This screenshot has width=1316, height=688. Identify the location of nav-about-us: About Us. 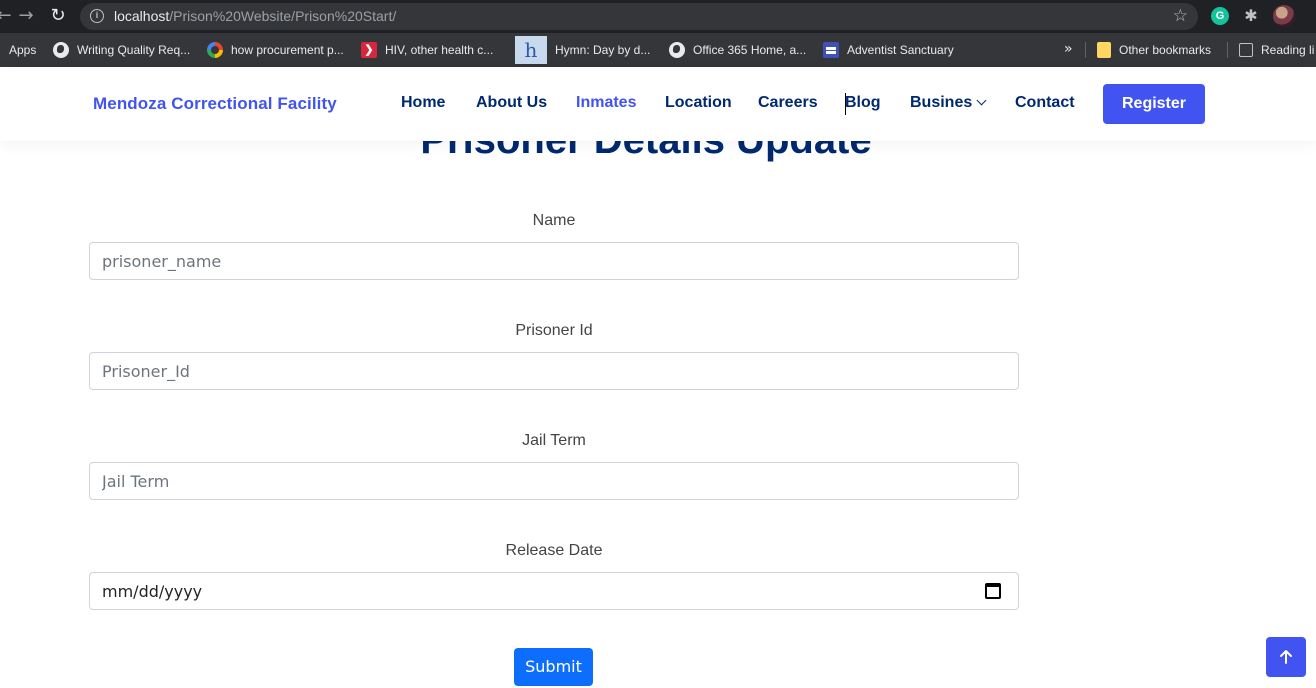
(511, 103).